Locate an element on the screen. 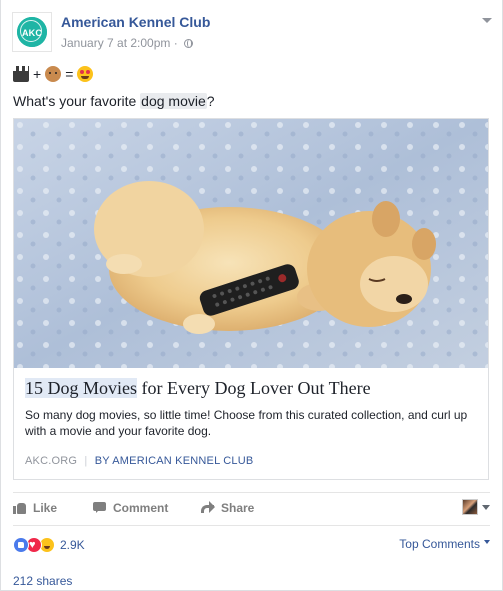  heart-eyes-icon is located at coordinates (85, 74).